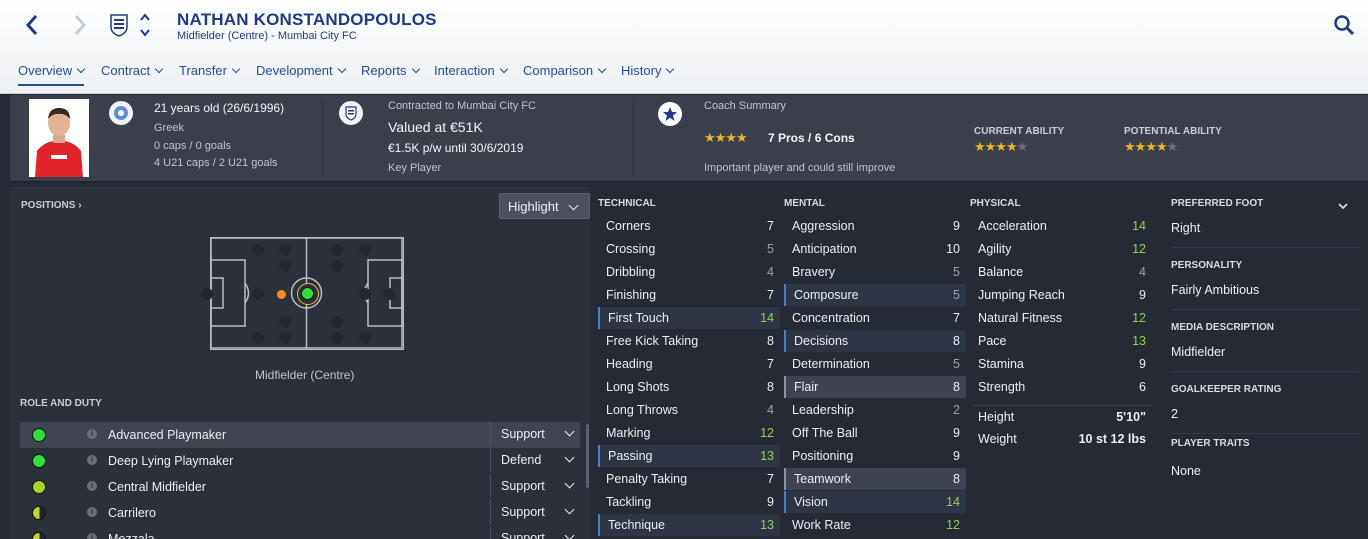  I want to click on player-subtitle: Midfielder (Centre) - Mumbai City FC, so click(267, 36).